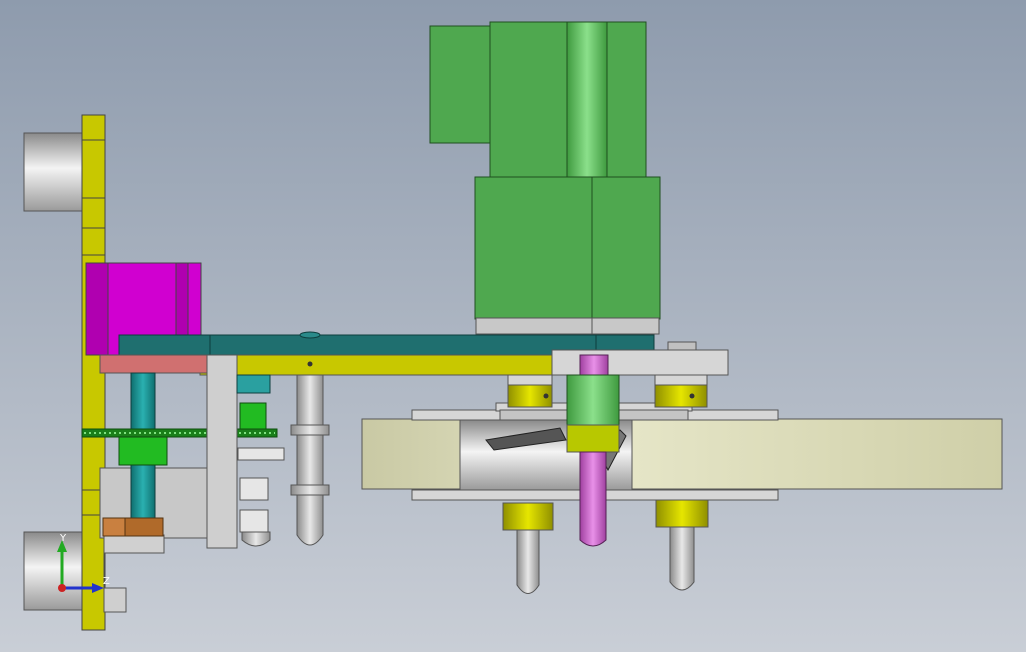  I want to click on rotary-disc, so click(682, 454).